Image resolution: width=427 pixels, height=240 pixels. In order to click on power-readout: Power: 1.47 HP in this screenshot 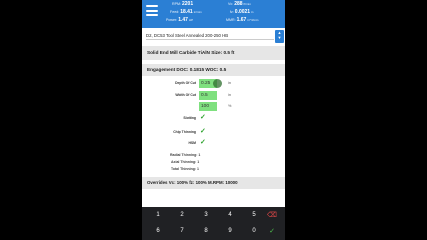, I will do `click(180, 20)`.